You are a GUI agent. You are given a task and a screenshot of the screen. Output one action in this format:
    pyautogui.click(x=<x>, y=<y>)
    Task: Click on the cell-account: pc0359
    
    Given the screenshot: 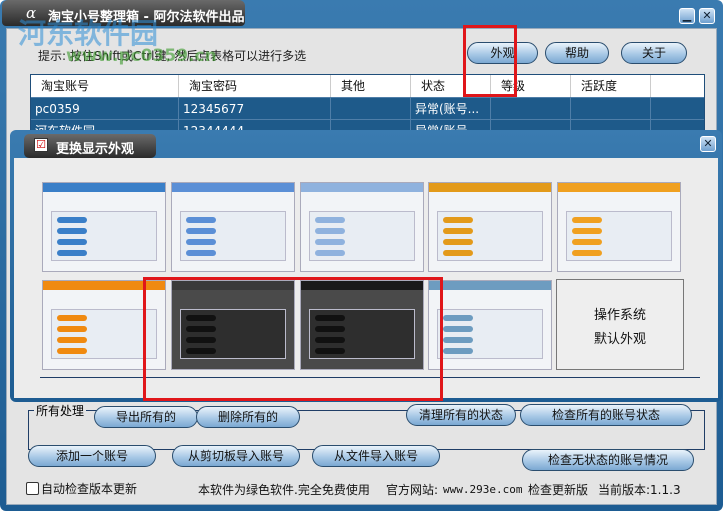 What is the action you would take?
    pyautogui.click(x=105, y=108)
    